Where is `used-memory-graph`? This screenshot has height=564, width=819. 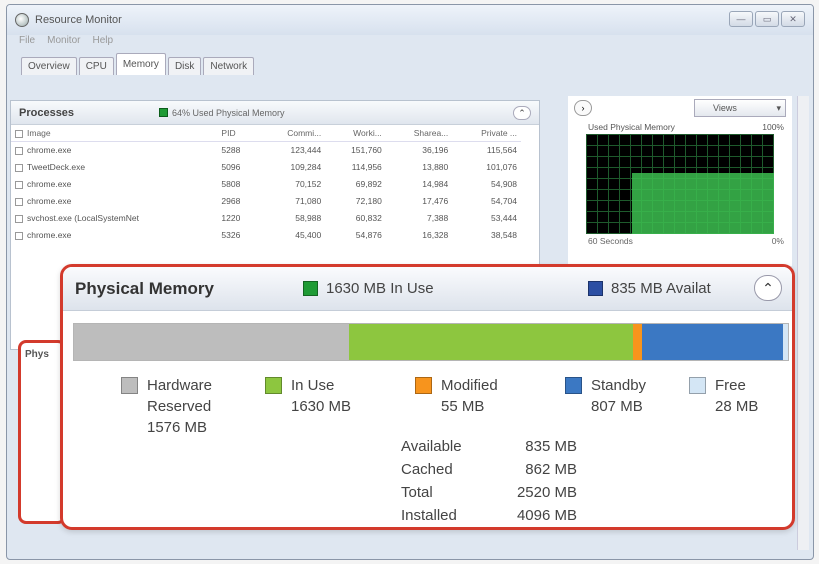
used-memory-graph is located at coordinates (680, 184).